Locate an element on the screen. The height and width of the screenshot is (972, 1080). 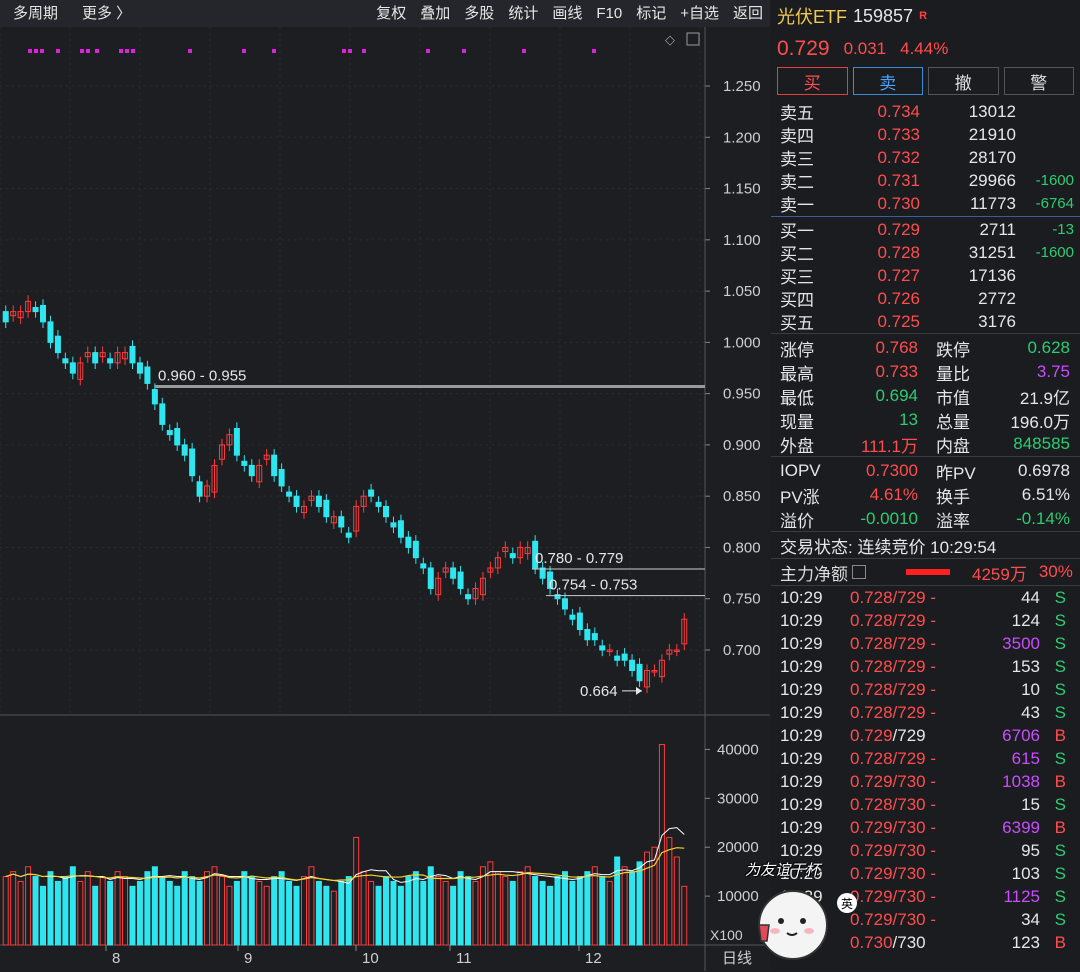
level-price: 0.733 is located at coordinates (898, 134).